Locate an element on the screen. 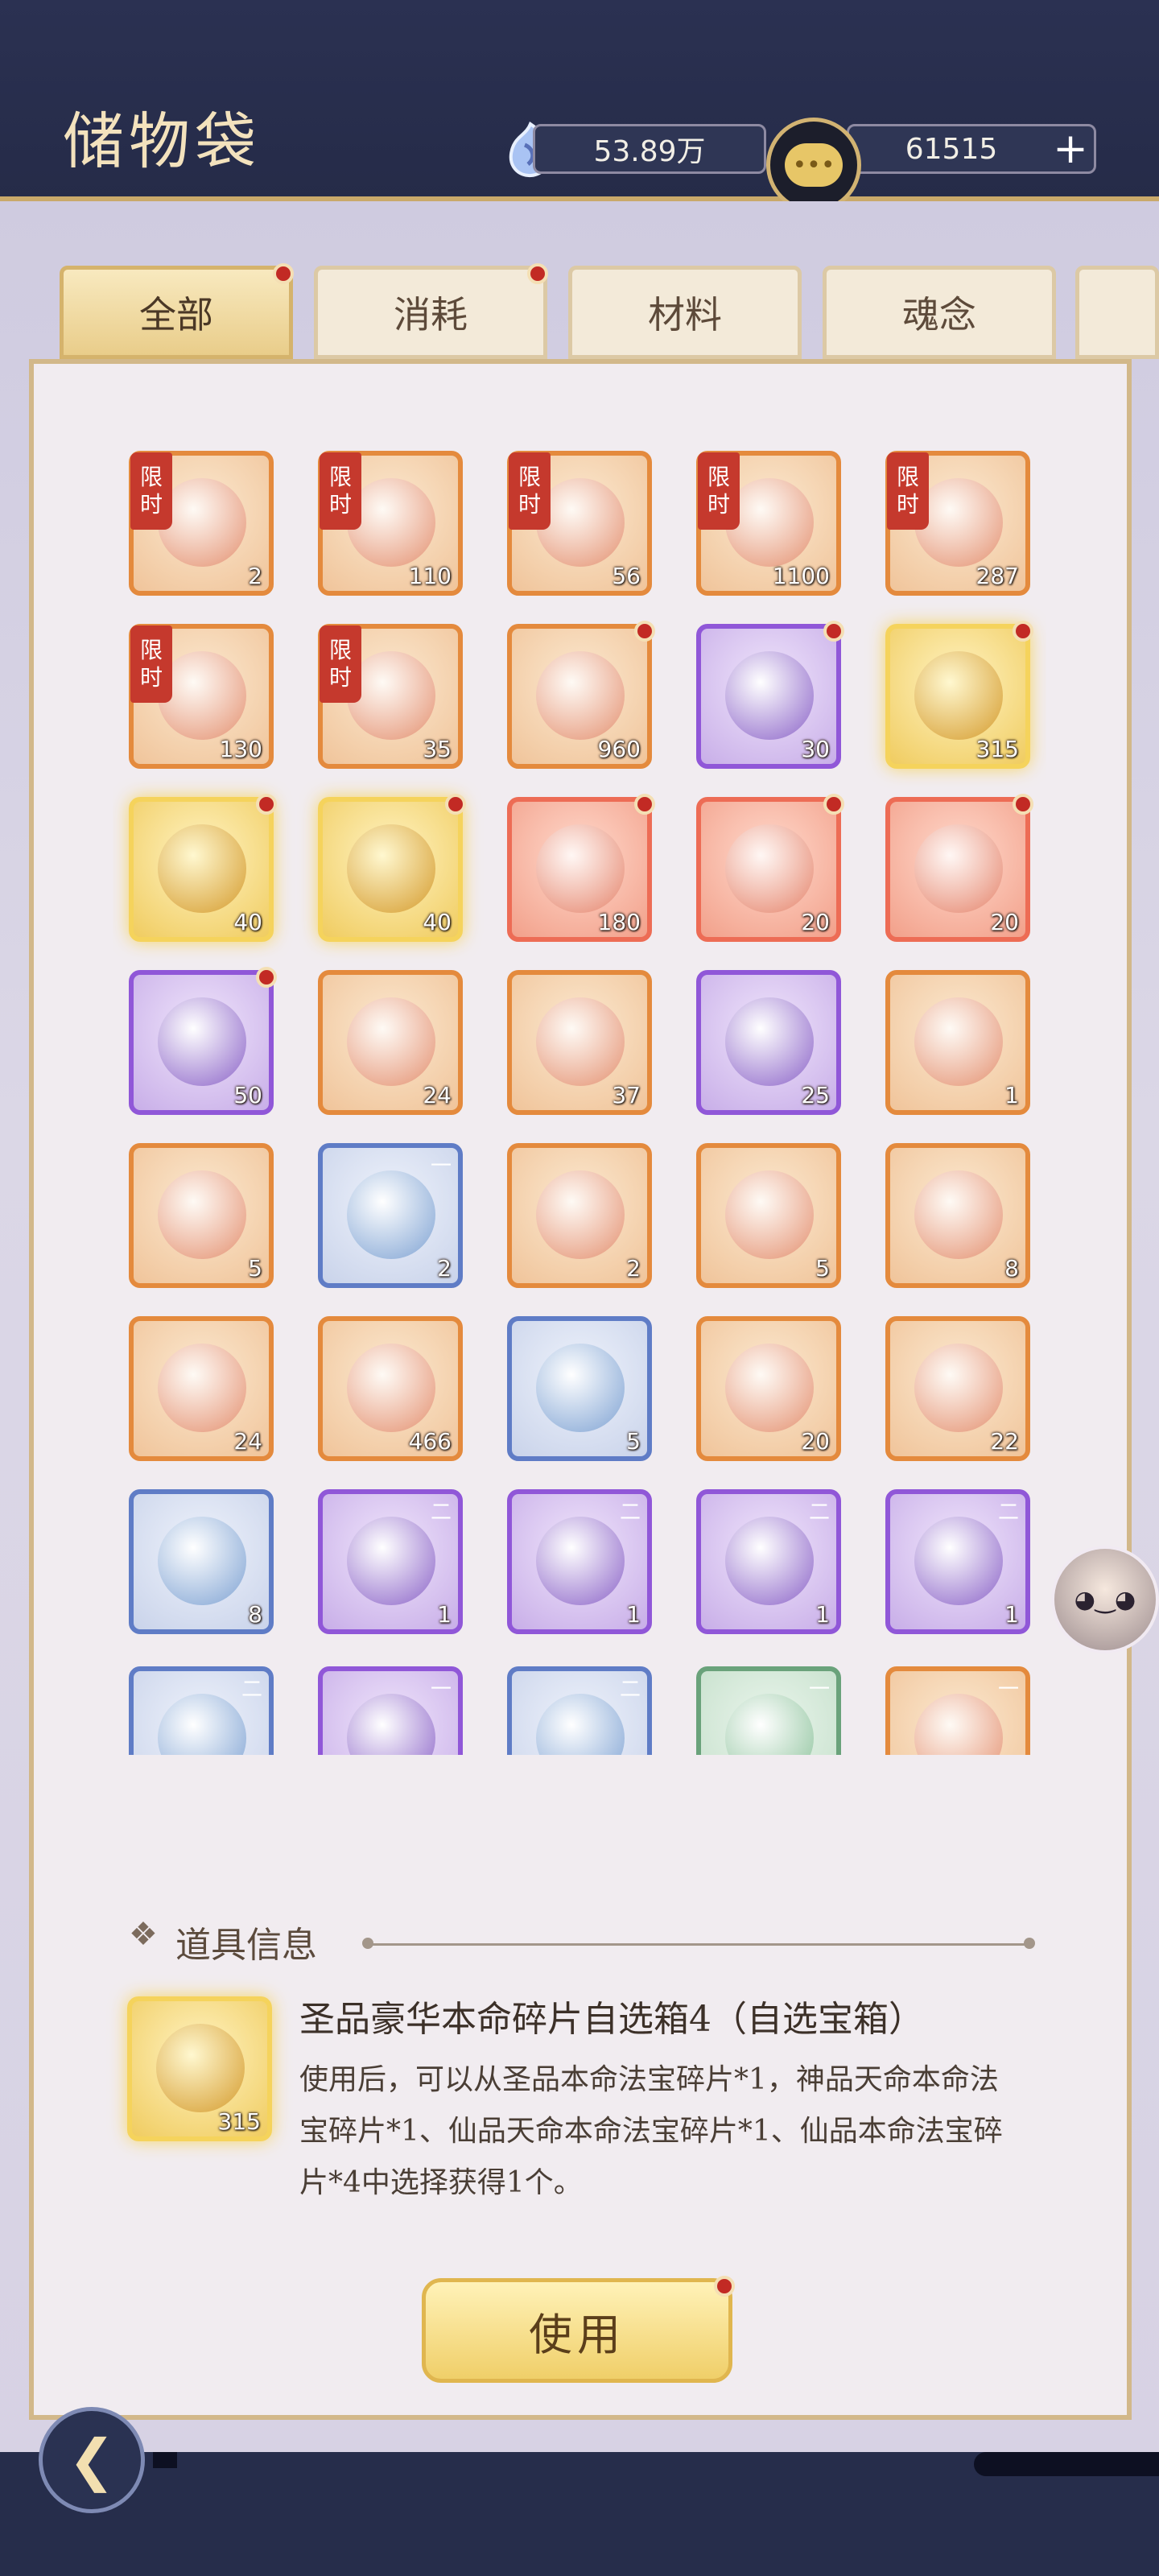 The image size is (1159, 2576). tab-materials: 材料 is located at coordinates (685, 312).